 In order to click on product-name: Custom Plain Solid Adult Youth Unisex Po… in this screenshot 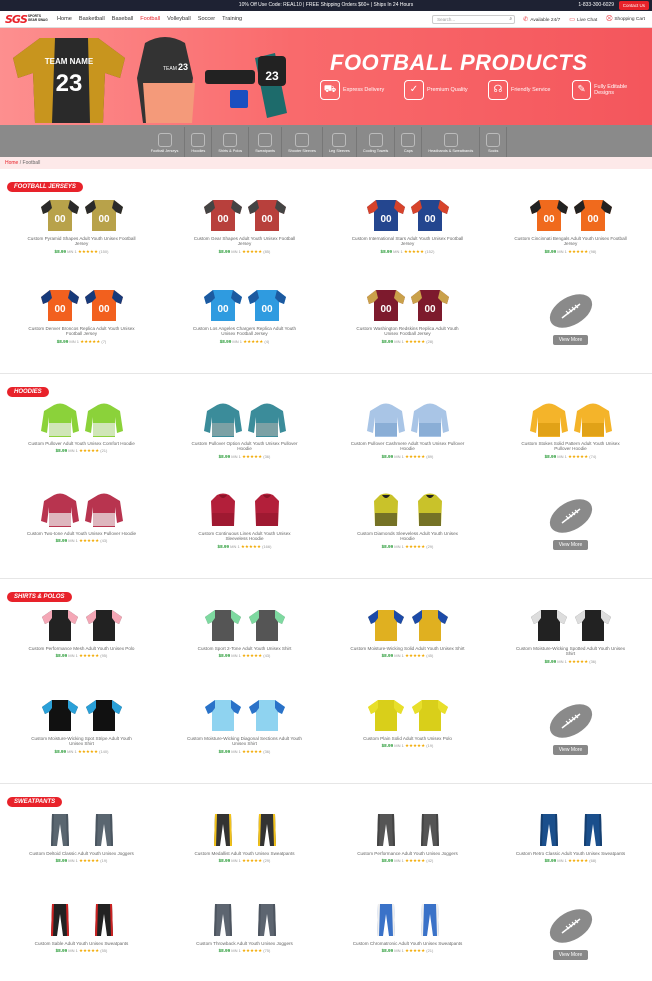, I will do `click(407, 738)`.